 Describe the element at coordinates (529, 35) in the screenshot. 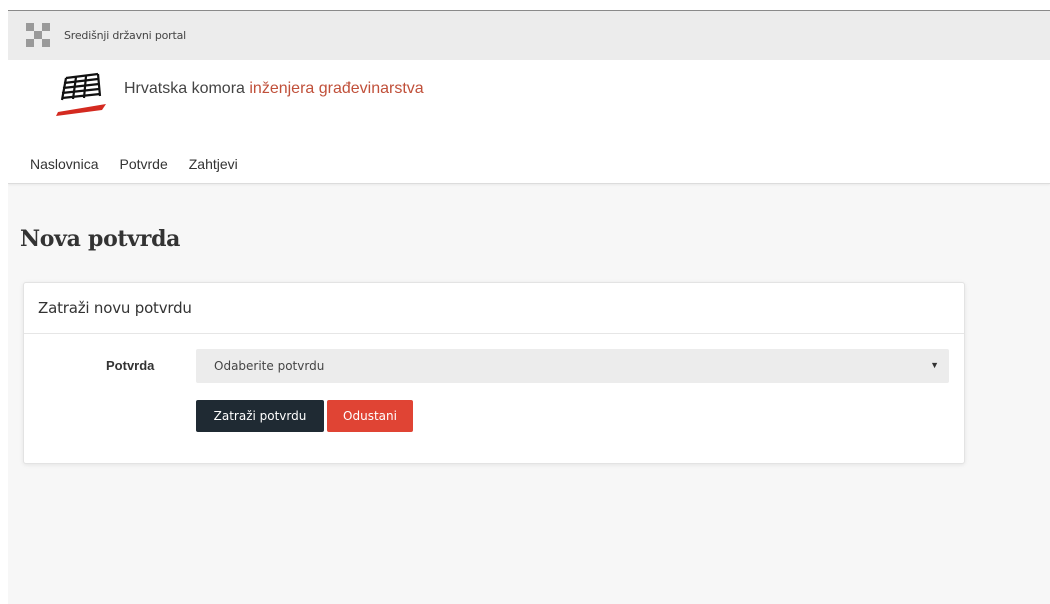

I see `portal-bar: Središnji državni portal` at that location.